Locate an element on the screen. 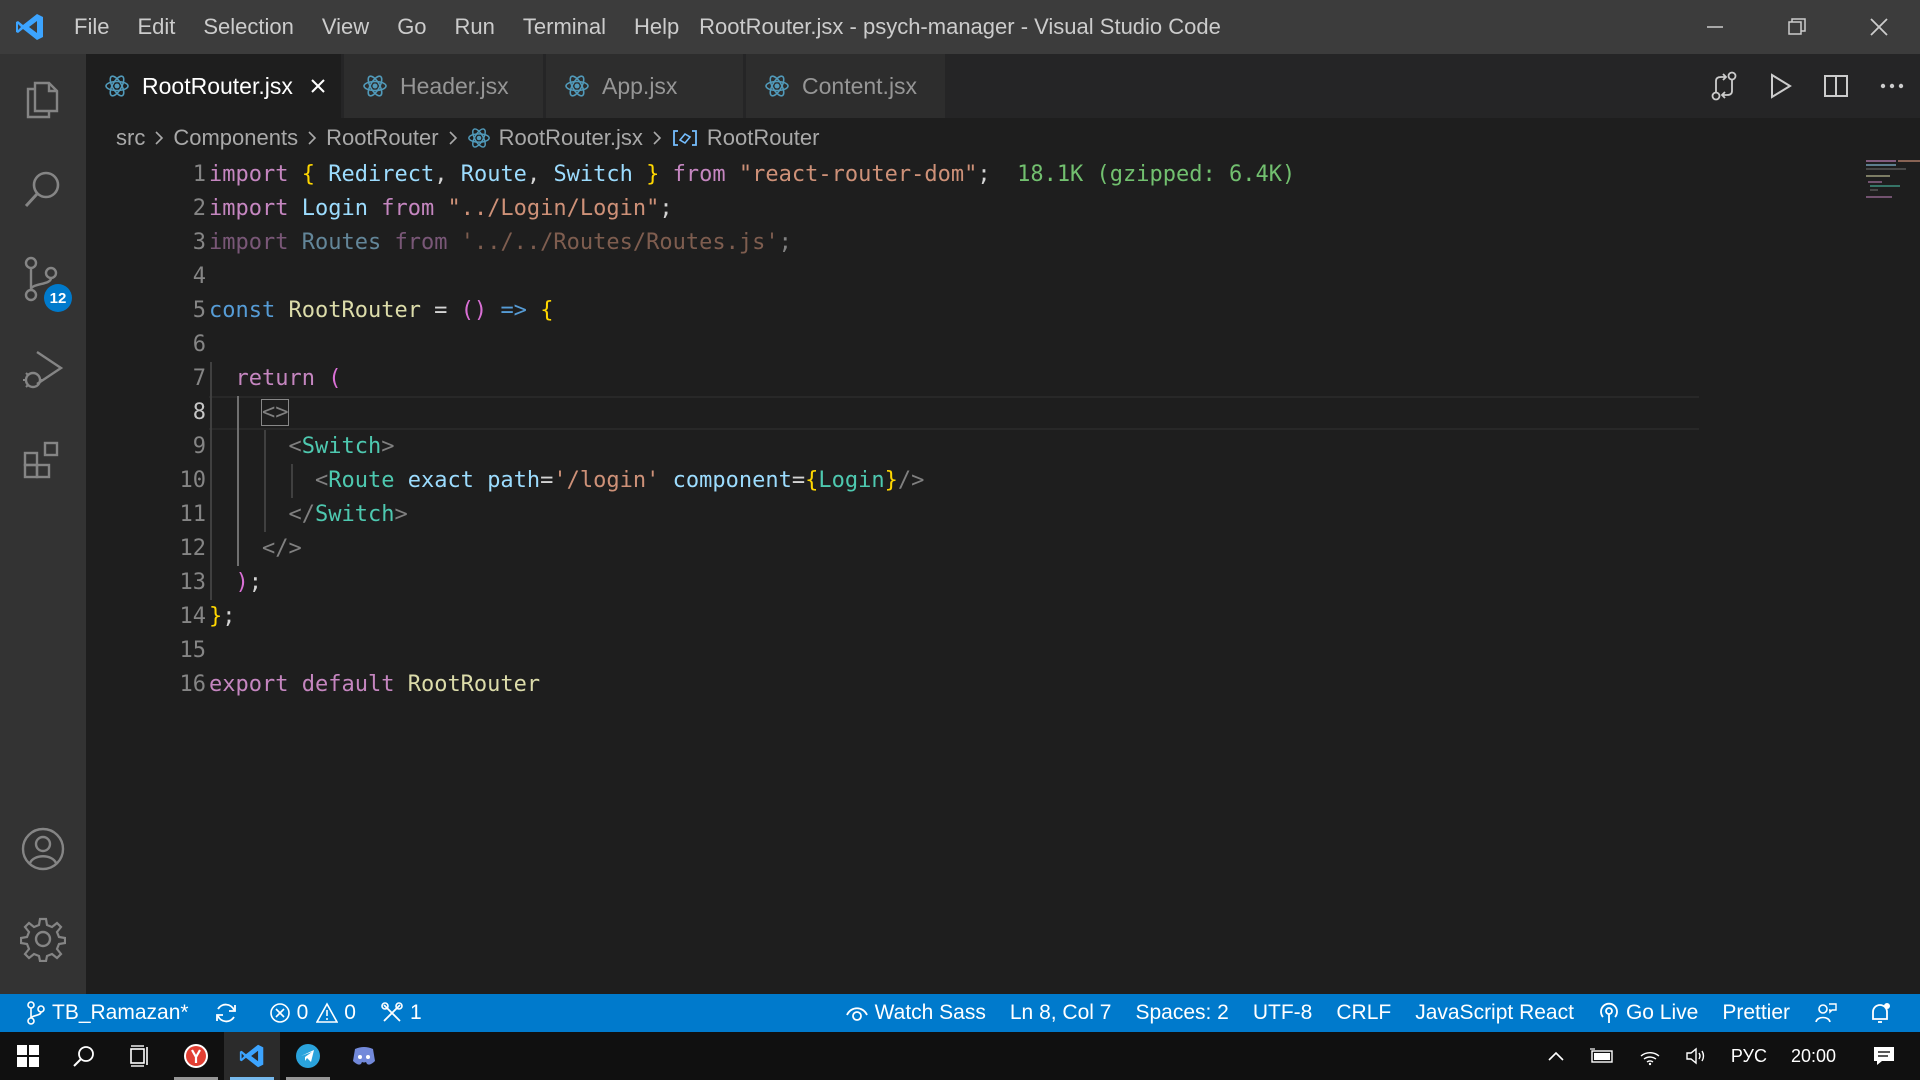  line-number: 5 is located at coordinates (199, 310).